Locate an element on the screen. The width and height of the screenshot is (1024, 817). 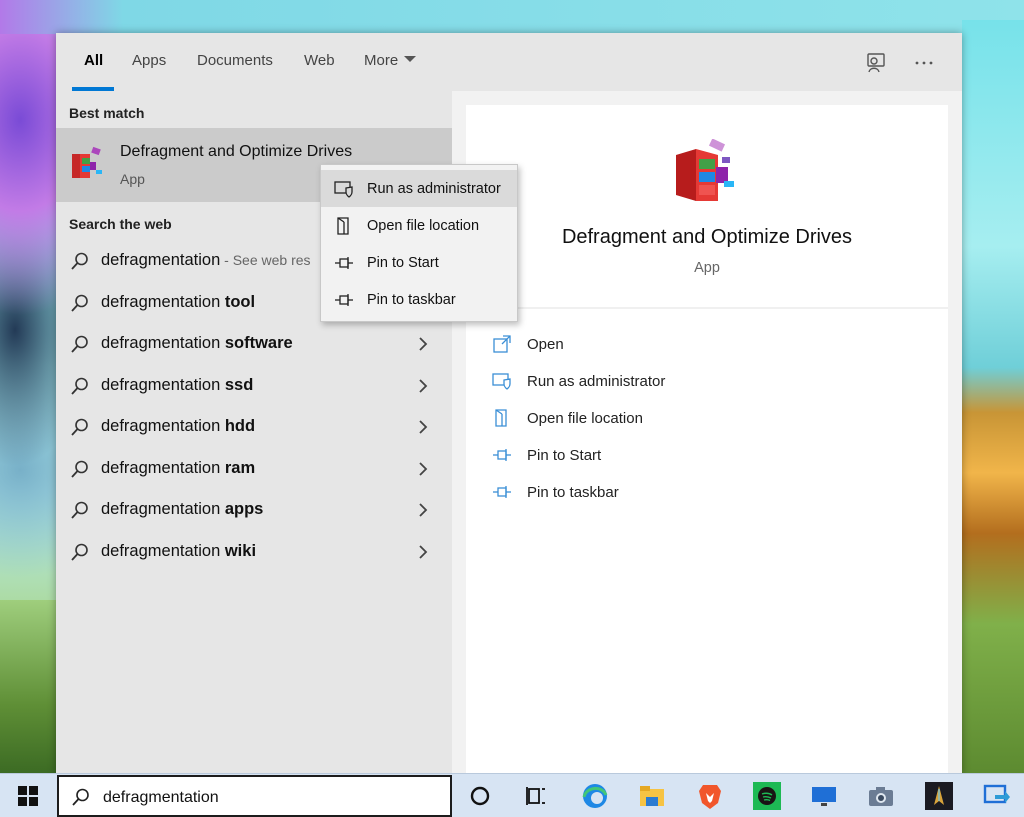
caret-down-icon is located at coordinates (410, 59).